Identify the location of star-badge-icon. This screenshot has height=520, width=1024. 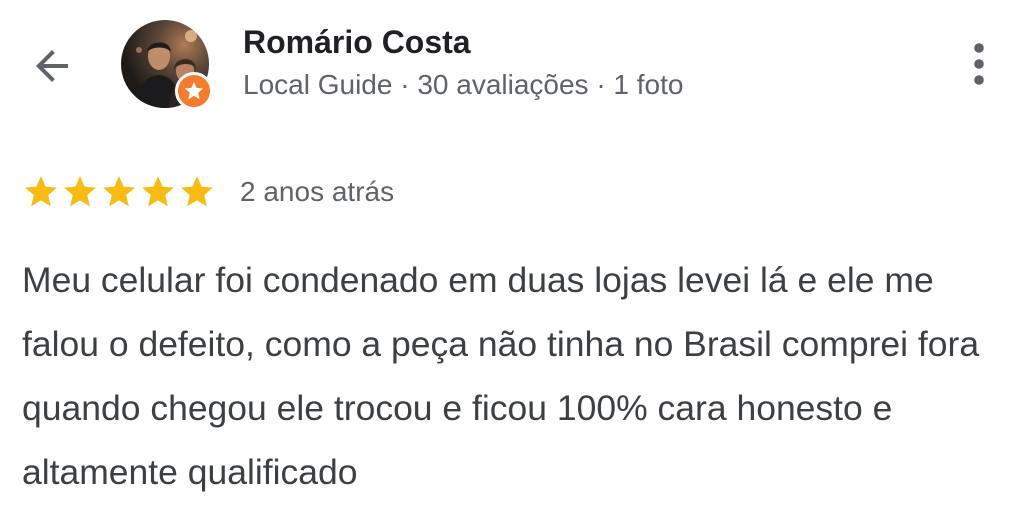
(194, 90).